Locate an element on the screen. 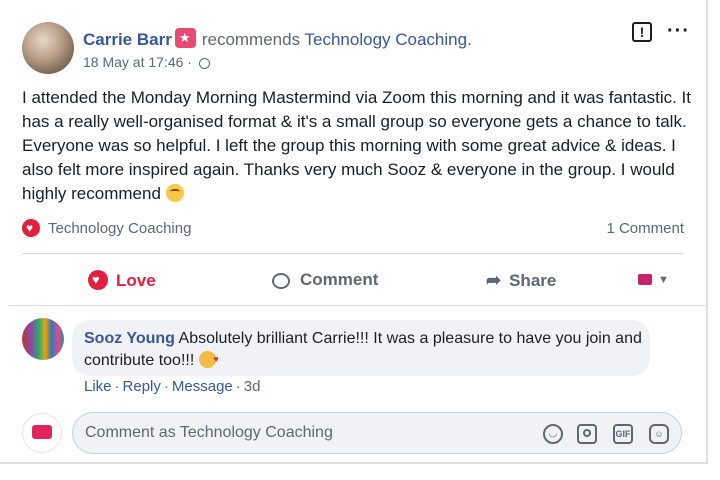 This screenshot has height=480, width=720. love-button: Love is located at coordinates (122, 280).